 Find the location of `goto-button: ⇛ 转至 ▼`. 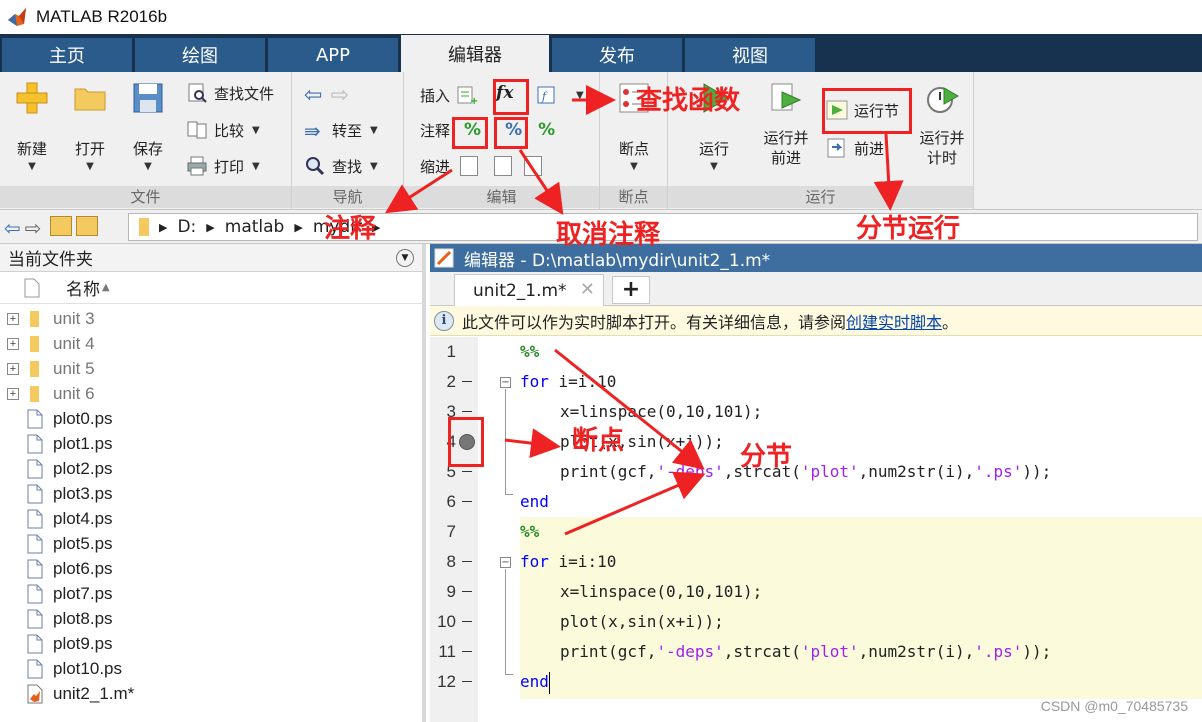

goto-button: ⇛ 转至 ▼ is located at coordinates (341, 130).